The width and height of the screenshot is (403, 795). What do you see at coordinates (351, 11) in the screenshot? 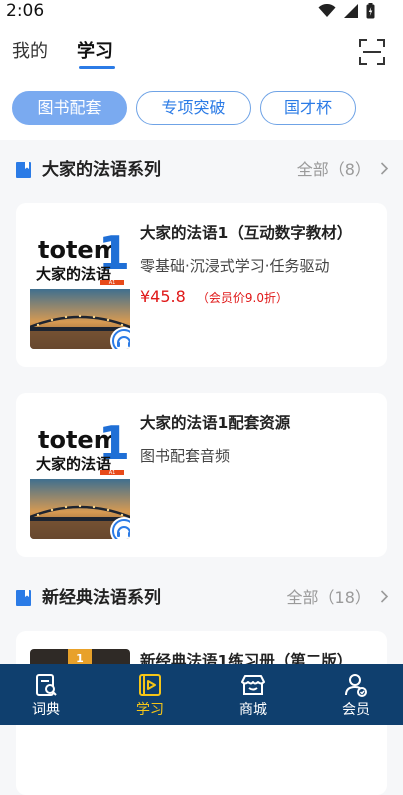
I see `signal-icon` at bounding box center [351, 11].